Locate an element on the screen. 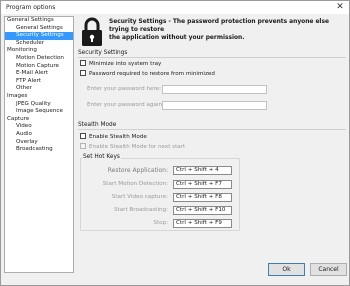 The image size is (350, 286). hotkey-label-stop: Stop: is located at coordinates (160, 223).